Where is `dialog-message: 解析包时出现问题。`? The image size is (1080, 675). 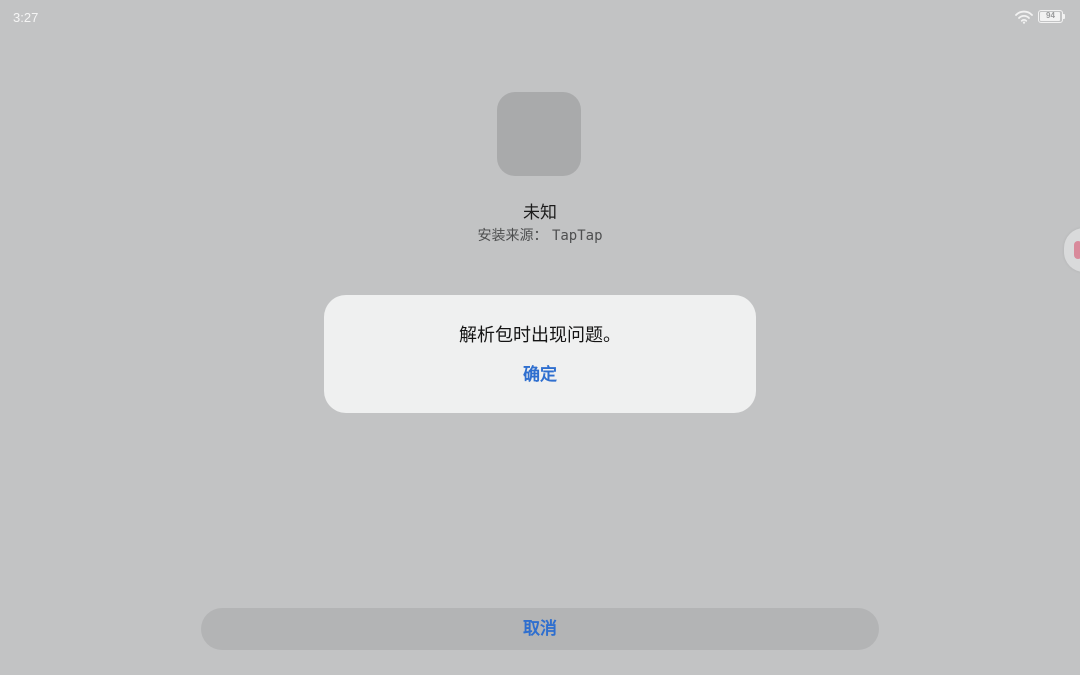 dialog-message: 解析包时出现问题。 is located at coordinates (540, 335).